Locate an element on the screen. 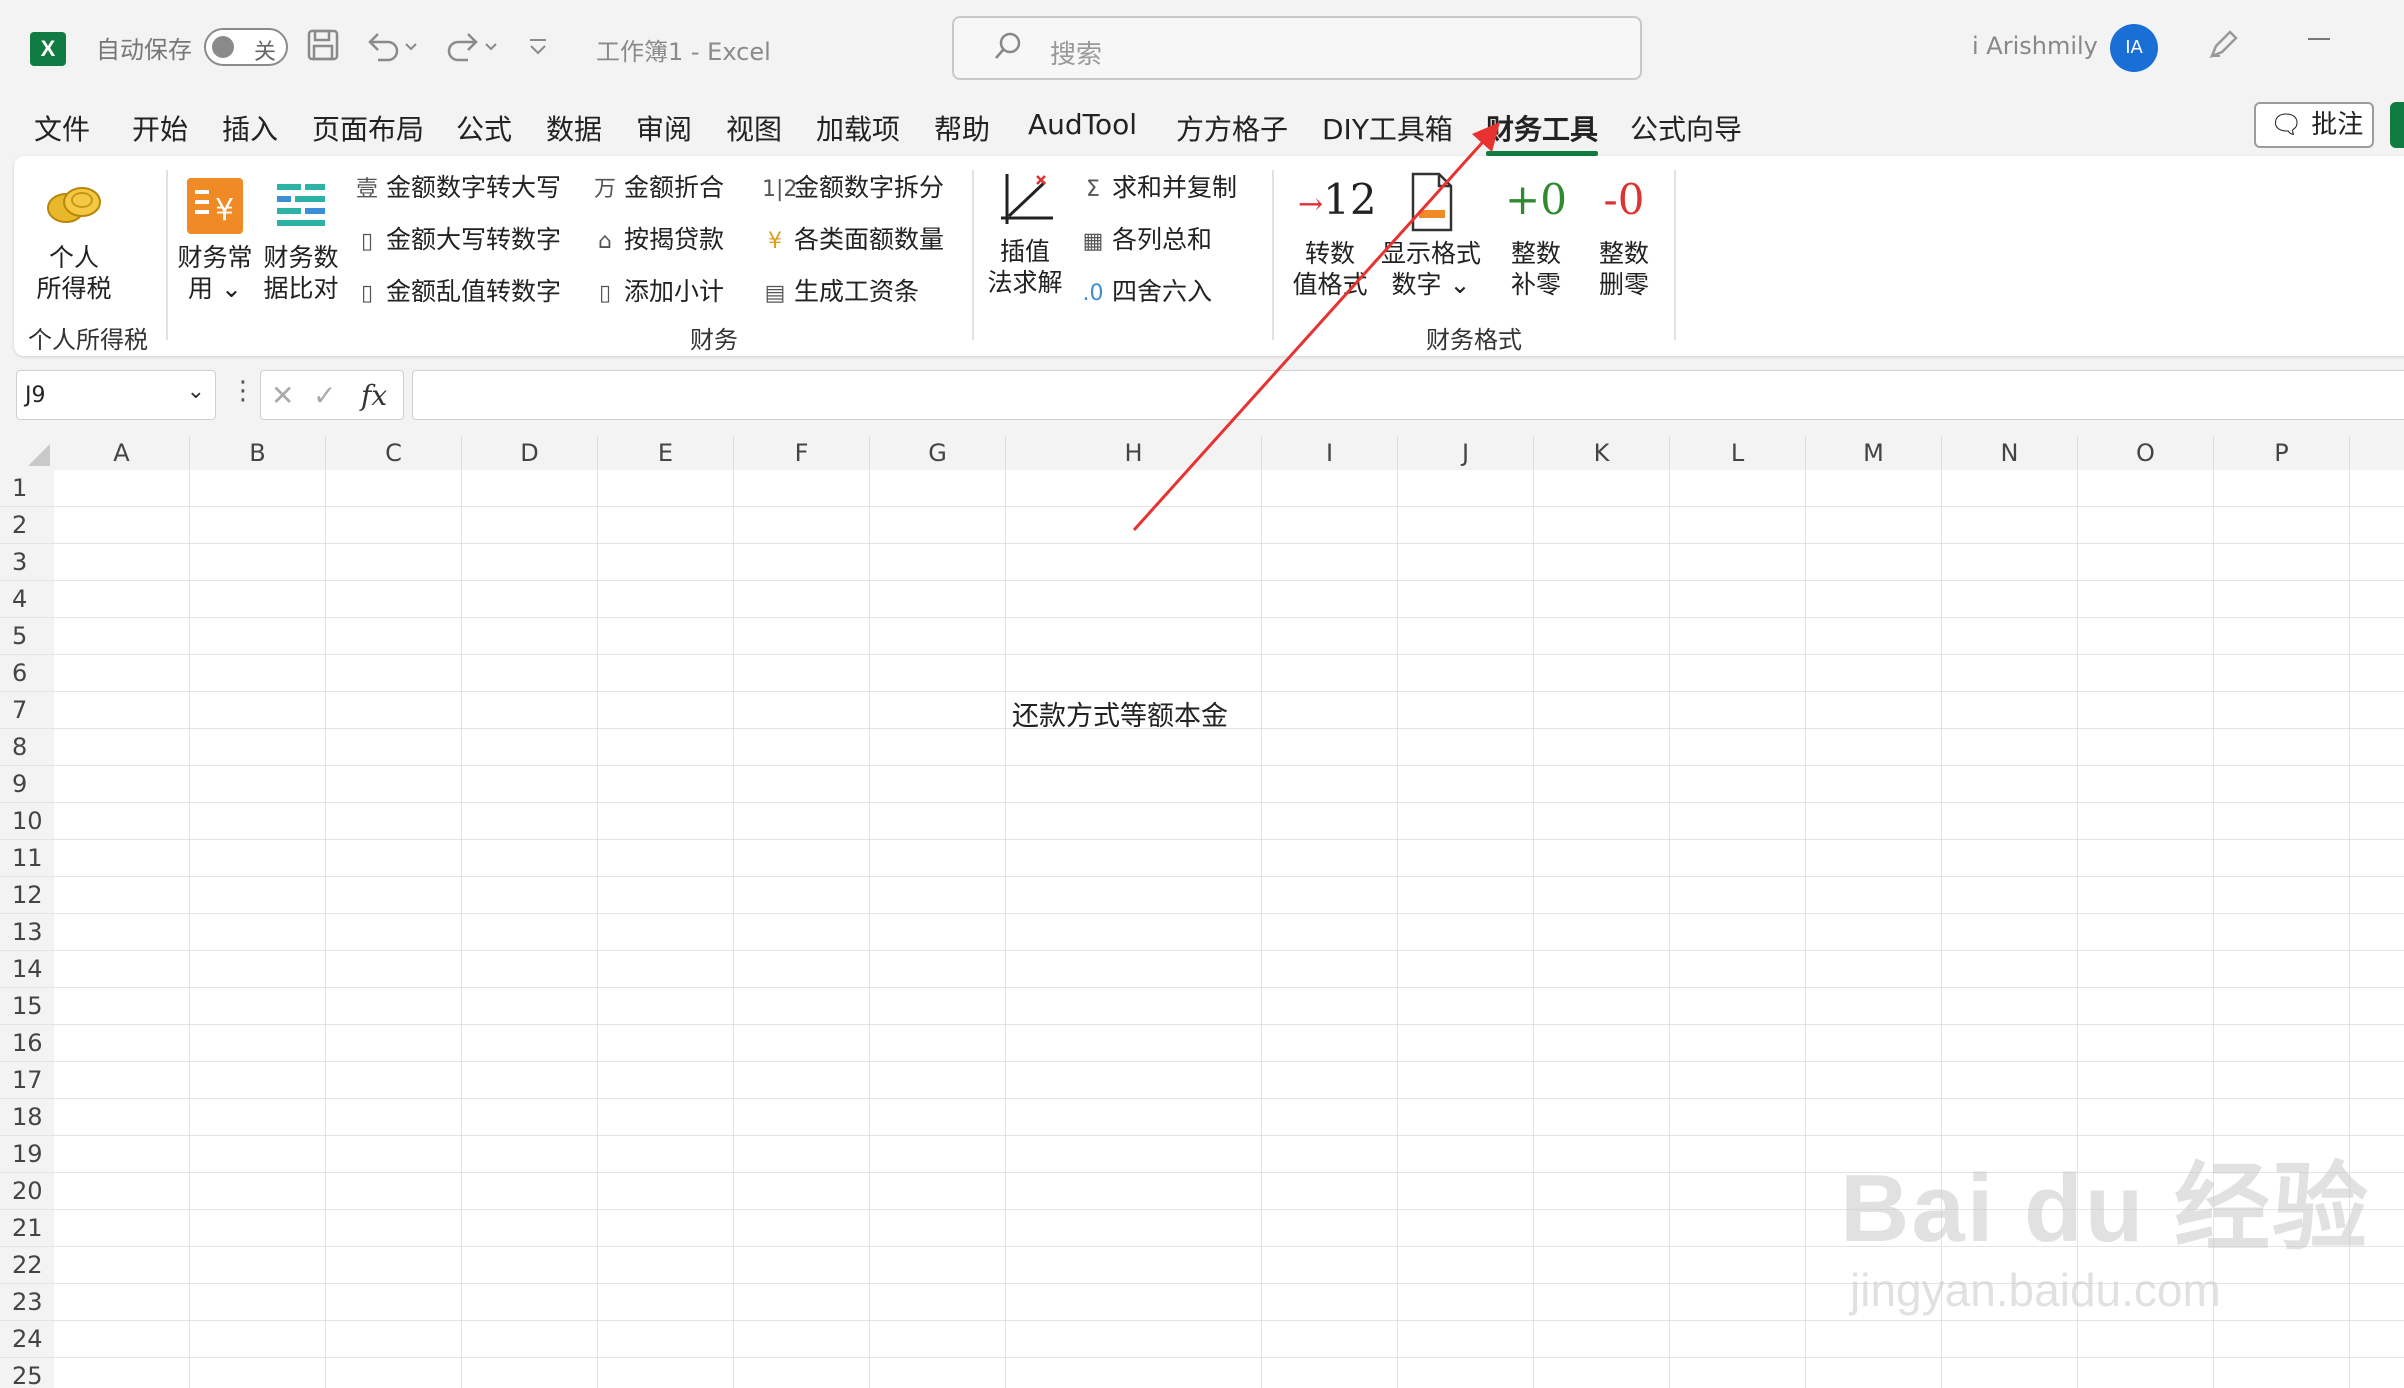 The height and width of the screenshot is (1388, 2404). insert-function-icon: fx is located at coordinates (374, 395).